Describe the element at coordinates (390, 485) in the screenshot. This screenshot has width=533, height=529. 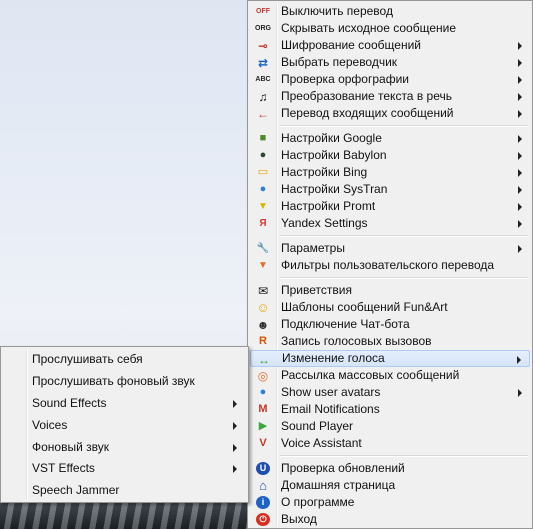
I see `menu-item-home: ⌂ Домашняя страница` at that location.